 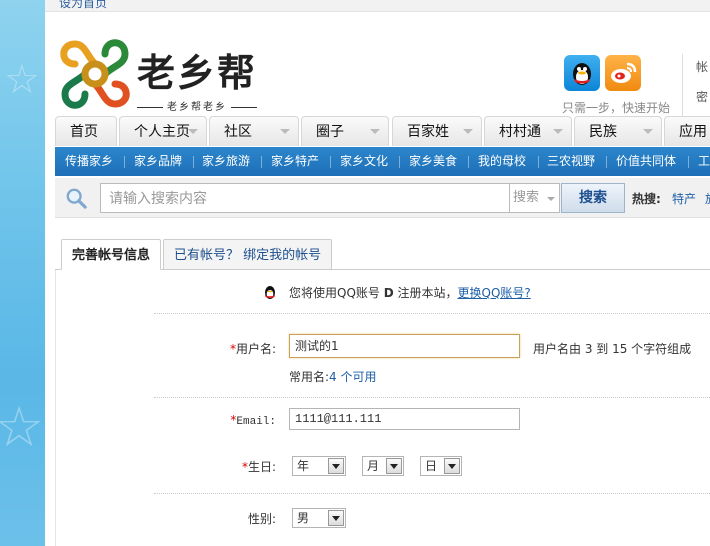 What do you see at coordinates (603, 132) in the screenshot?
I see `nav-tab-label: 民族` at bounding box center [603, 132].